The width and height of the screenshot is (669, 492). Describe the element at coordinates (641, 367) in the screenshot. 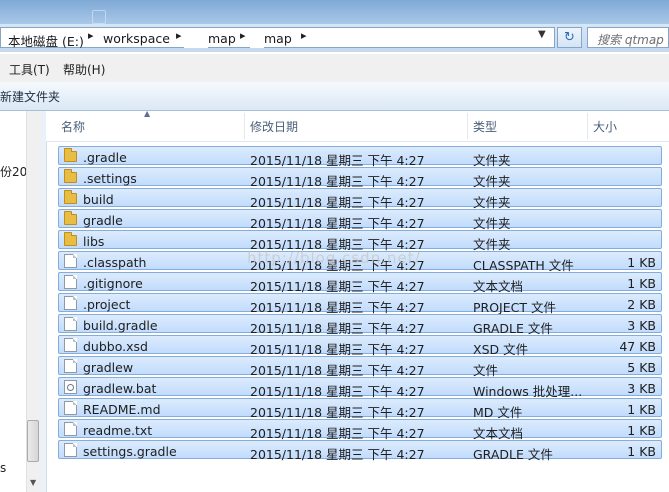

I see `file-size: 5 KB` at that location.